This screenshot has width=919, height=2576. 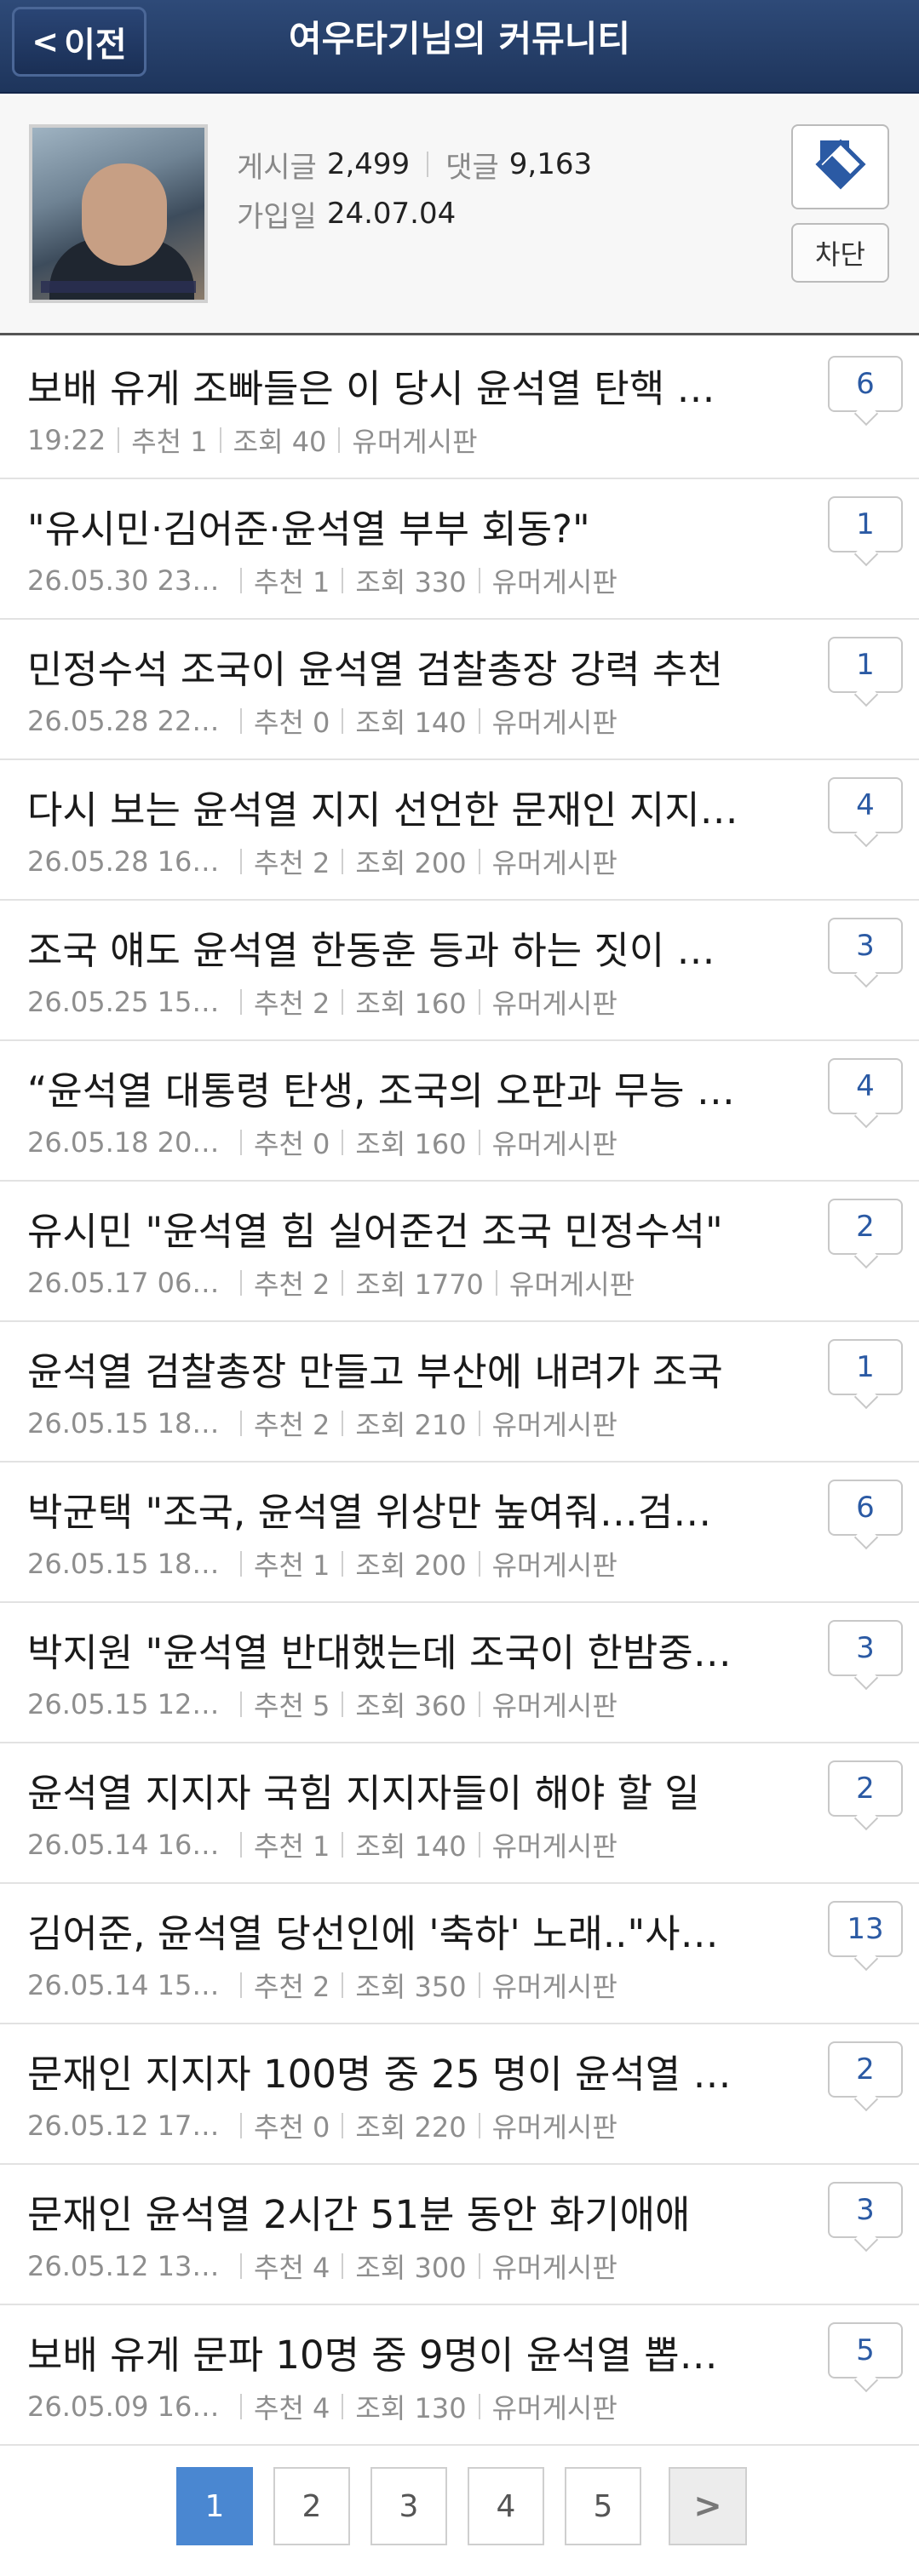 What do you see at coordinates (385, 386) in the screenshot?
I see `post-title: 보배 유게 조빠들은 이 당시 윤석열 탄핵 찬성 했다고 생각함?` at bounding box center [385, 386].